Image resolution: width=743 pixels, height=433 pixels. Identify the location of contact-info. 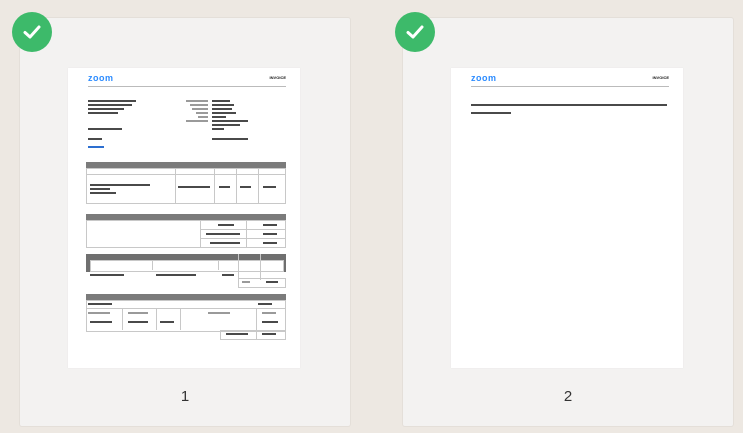
(230, 139).